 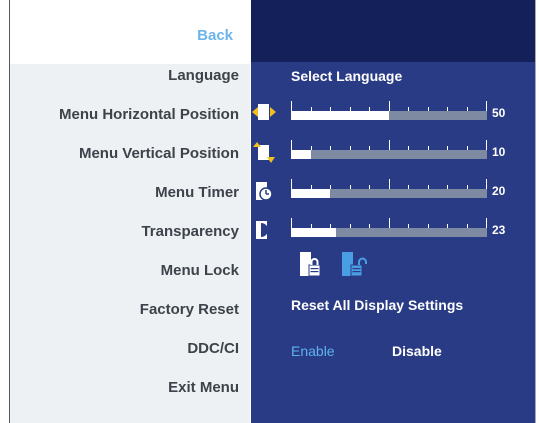 I want to click on menu-item-exit-menu: Exit Menu, so click(x=203, y=387).